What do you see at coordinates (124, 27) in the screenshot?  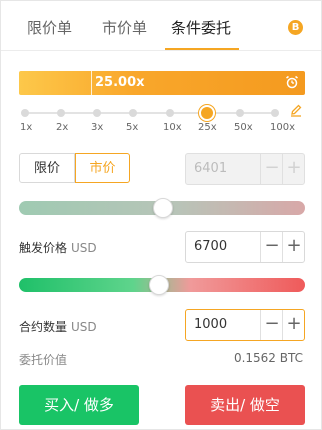 I see `tab-market-order: 市价单` at bounding box center [124, 27].